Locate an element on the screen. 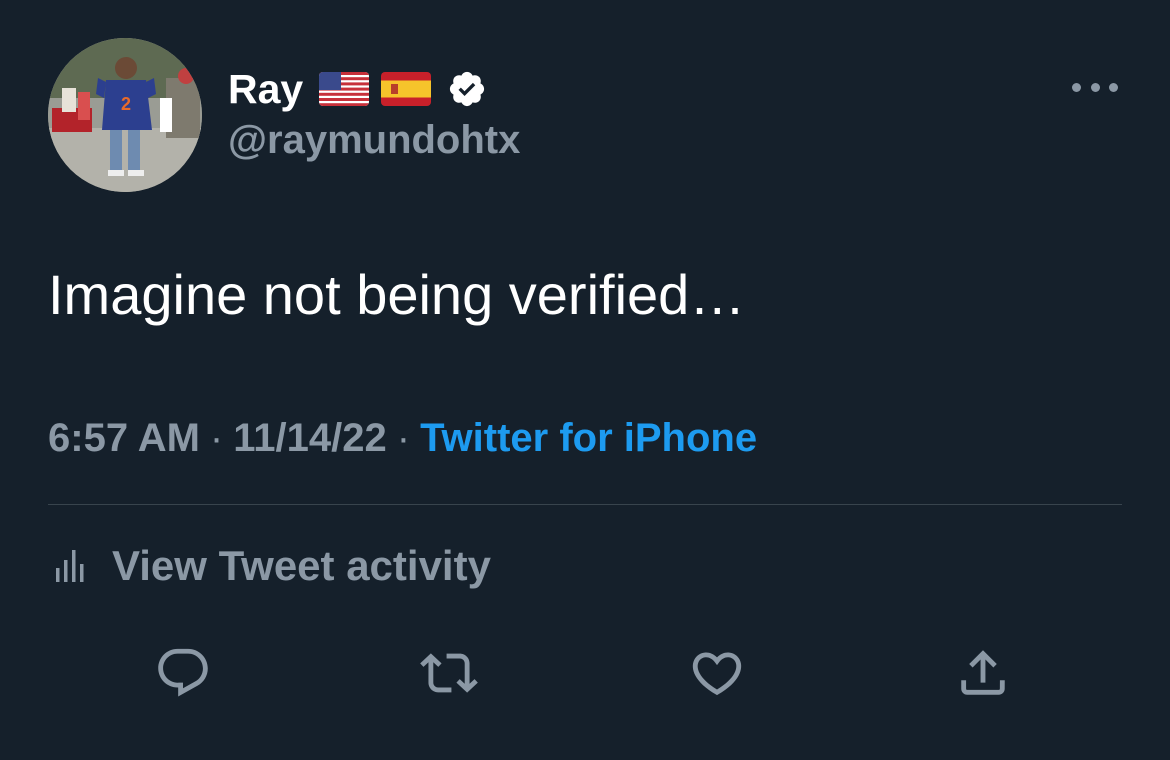  tweet-metadata: 6:57 AM · 11/14/22 · Twitter for iPhone is located at coordinates (402, 438).